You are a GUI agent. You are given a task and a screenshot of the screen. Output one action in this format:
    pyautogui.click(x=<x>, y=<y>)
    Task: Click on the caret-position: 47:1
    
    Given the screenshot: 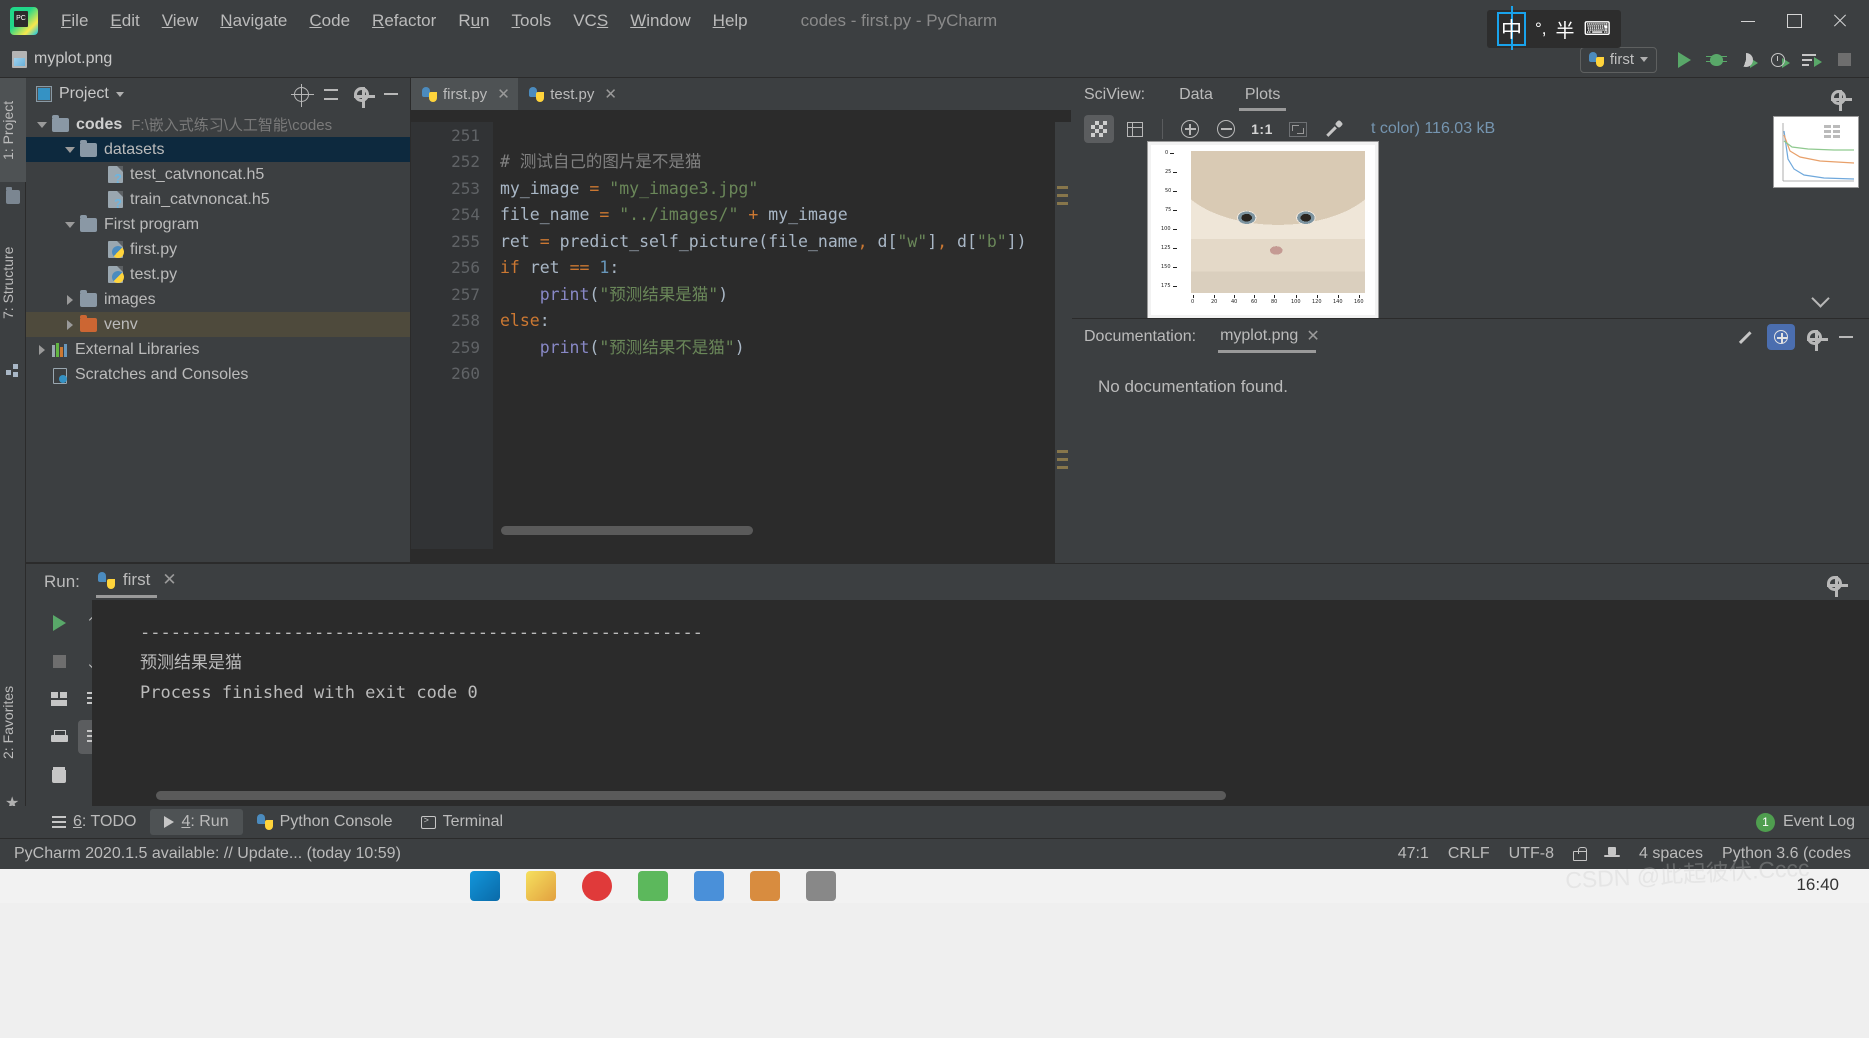 What is the action you would take?
    pyautogui.click(x=1413, y=854)
    